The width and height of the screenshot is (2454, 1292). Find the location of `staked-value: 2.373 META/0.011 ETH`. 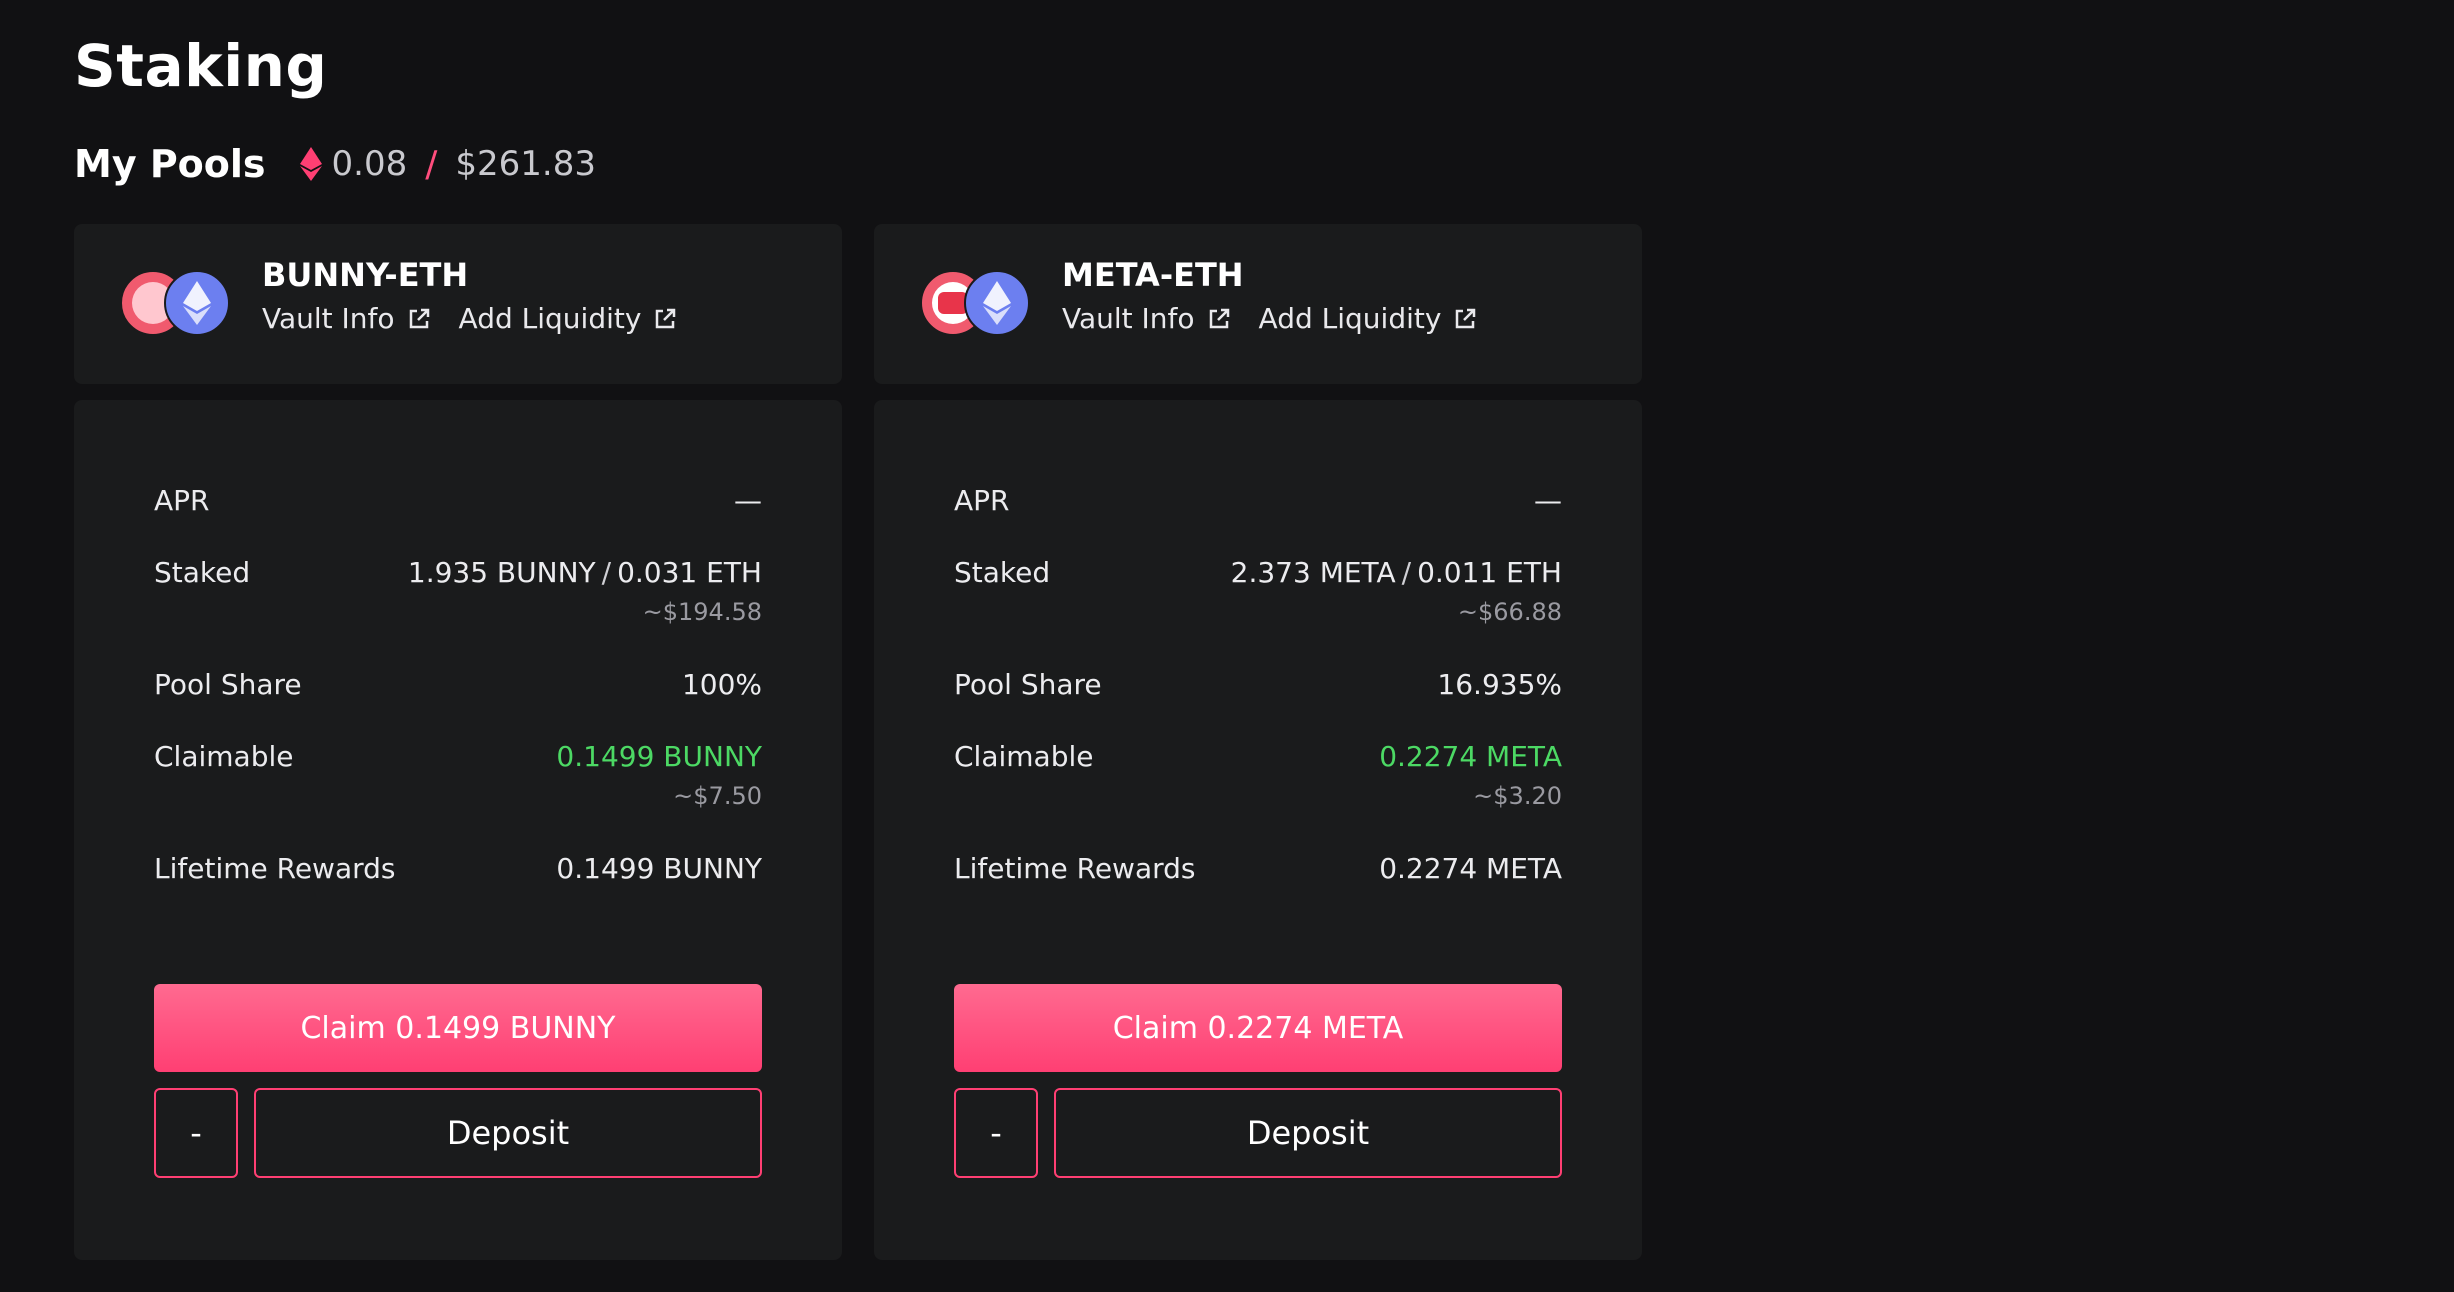

staked-value: 2.373 META/0.011 ETH is located at coordinates (1396, 572).